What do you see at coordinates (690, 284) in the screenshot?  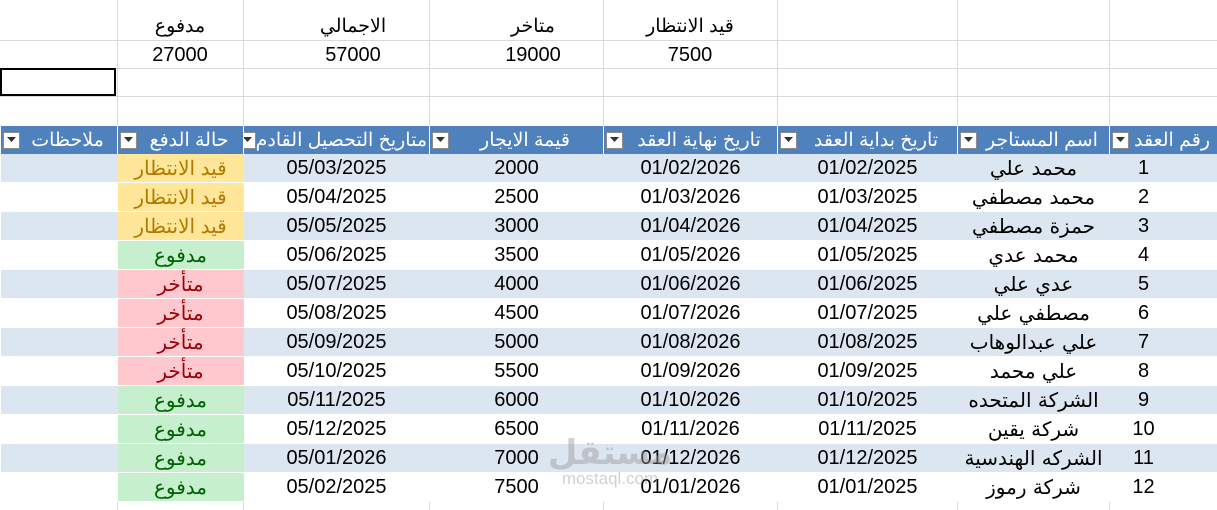 I see `cell-end-date: 01/06/2026` at bounding box center [690, 284].